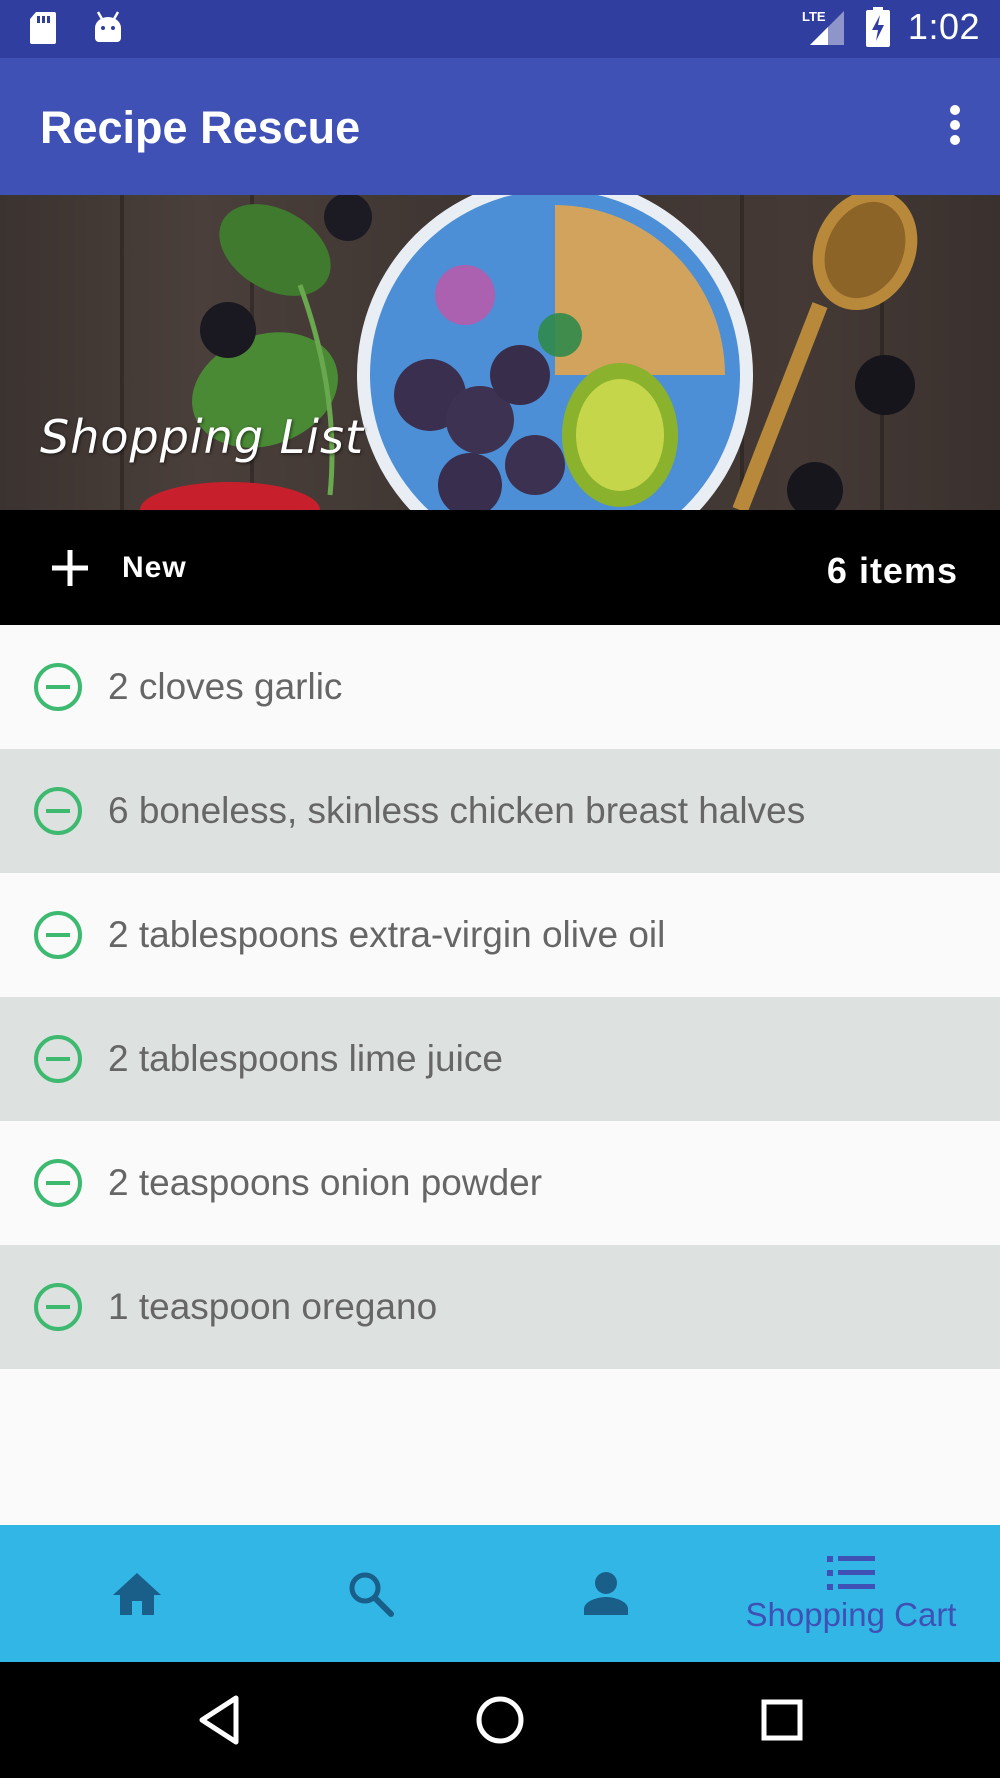 This screenshot has height=1778, width=1000. What do you see at coordinates (387, 934) in the screenshot?
I see `list-item-text: 2 tablespoons extra-virgin olive oil` at bounding box center [387, 934].